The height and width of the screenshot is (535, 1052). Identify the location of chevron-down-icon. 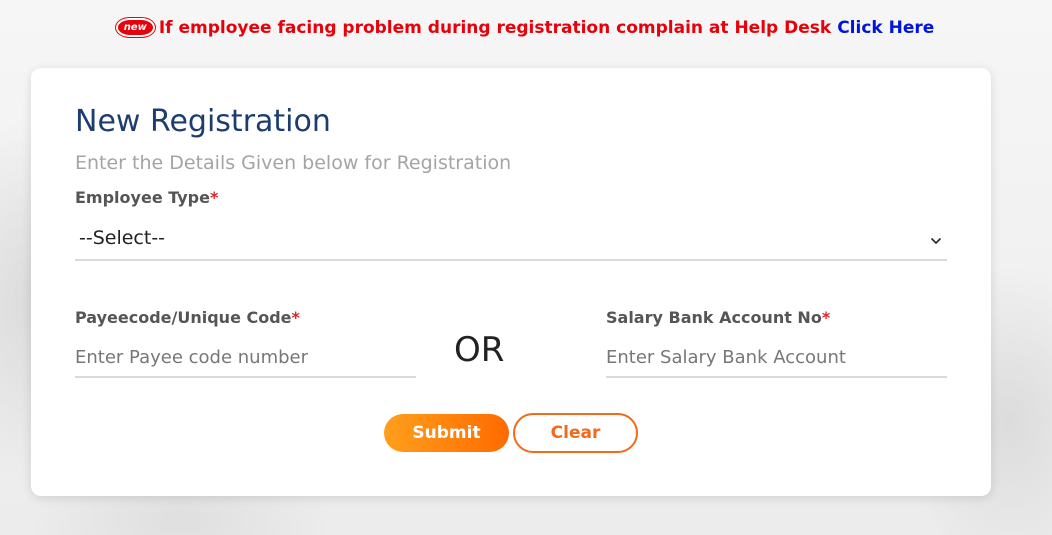
(936, 240).